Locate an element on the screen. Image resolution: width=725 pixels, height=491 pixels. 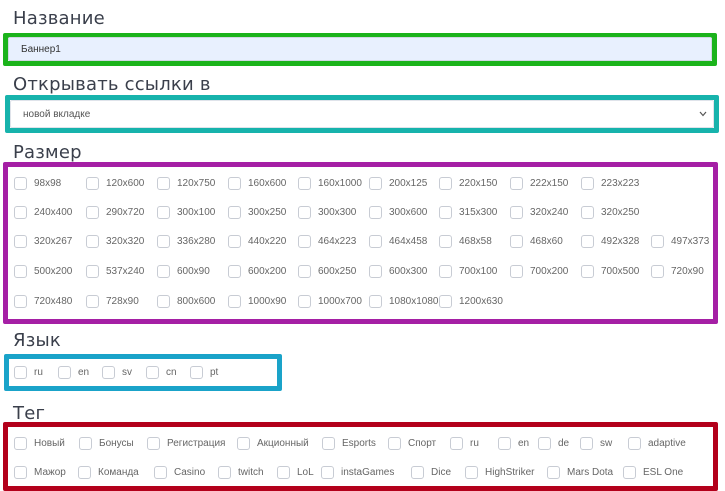
size-option: 300x250 is located at coordinates (257, 212).